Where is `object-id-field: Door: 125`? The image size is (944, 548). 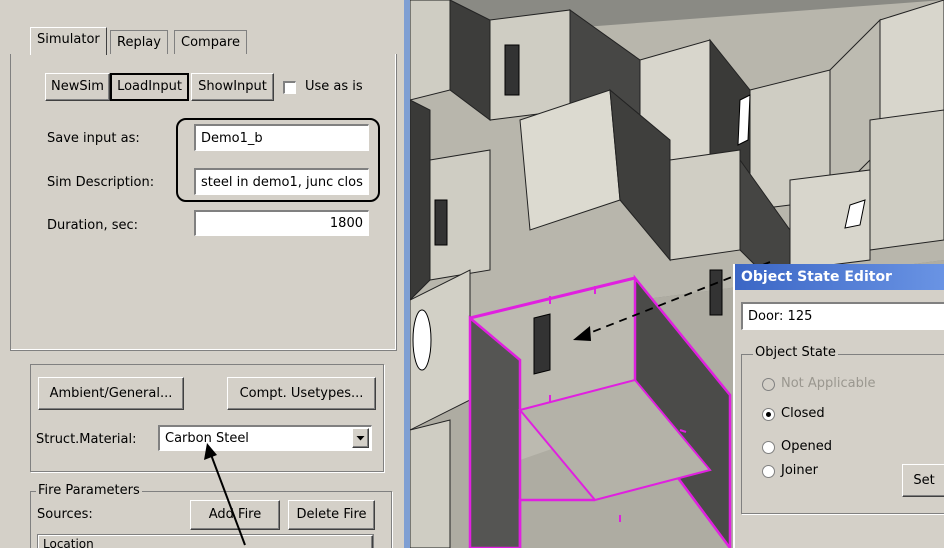 object-id-field: Door: 125 is located at coordinates (842, 316).